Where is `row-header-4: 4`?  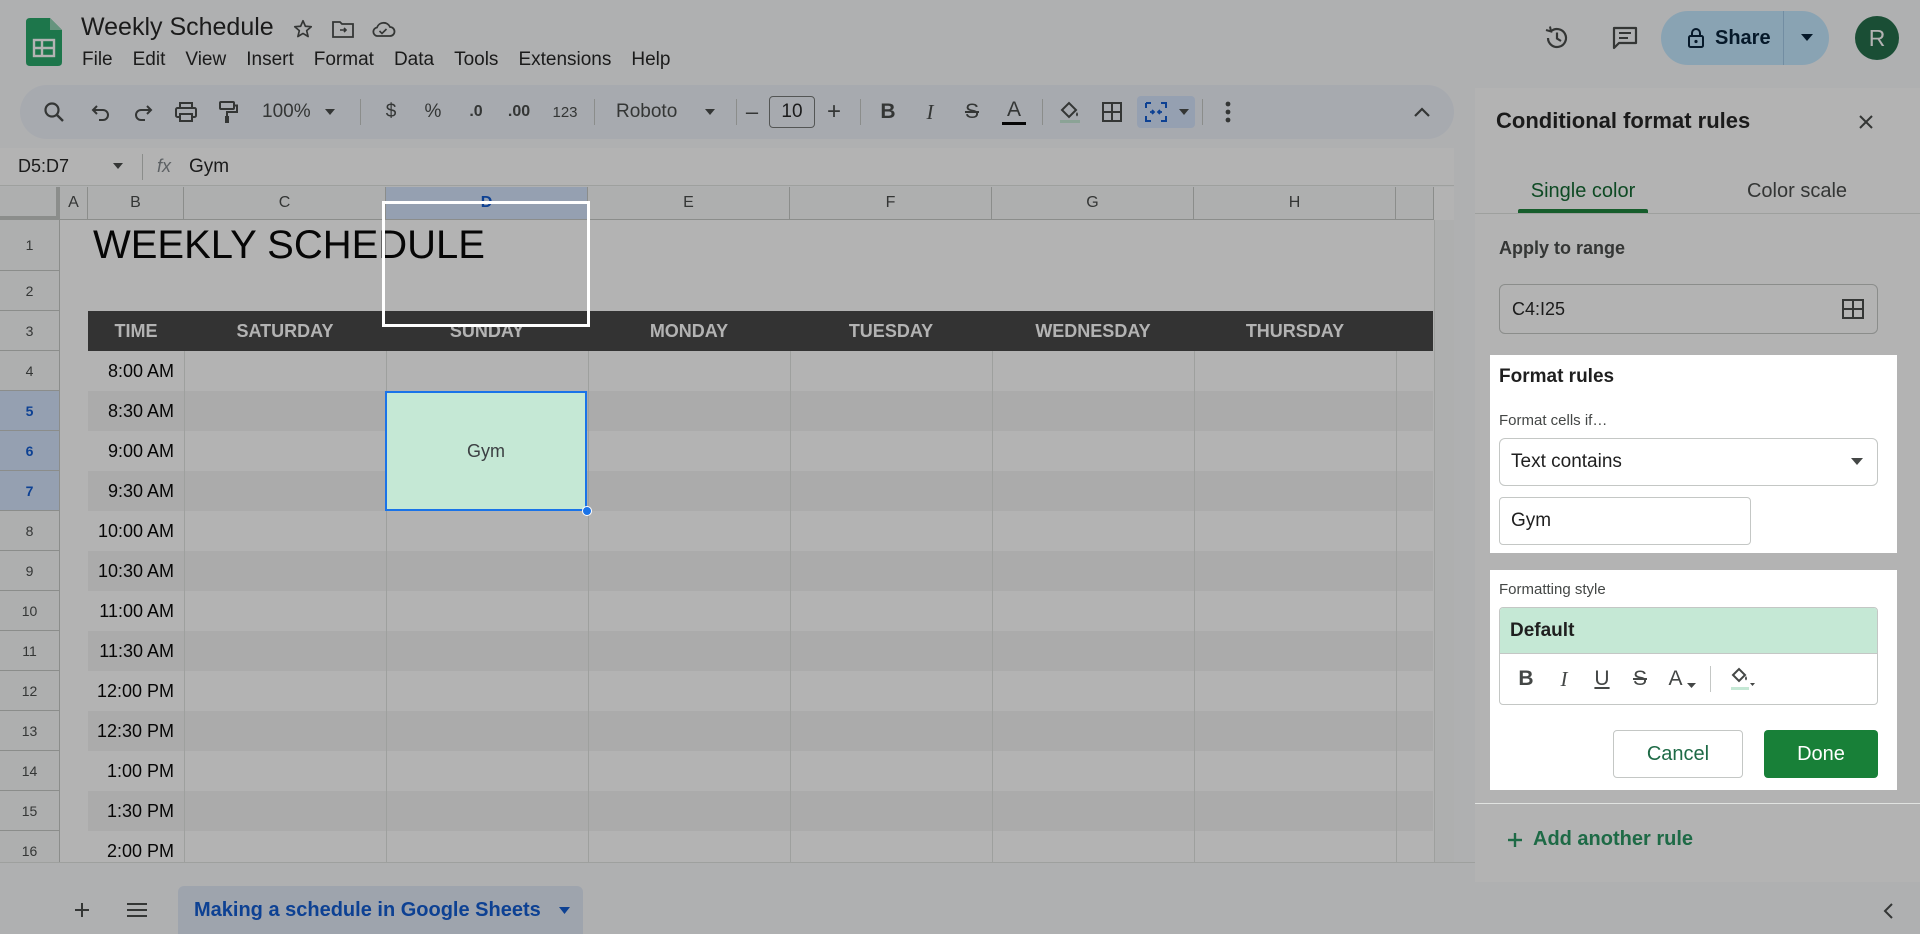 row-header-4: 4 is located at coordinates (30, 371).